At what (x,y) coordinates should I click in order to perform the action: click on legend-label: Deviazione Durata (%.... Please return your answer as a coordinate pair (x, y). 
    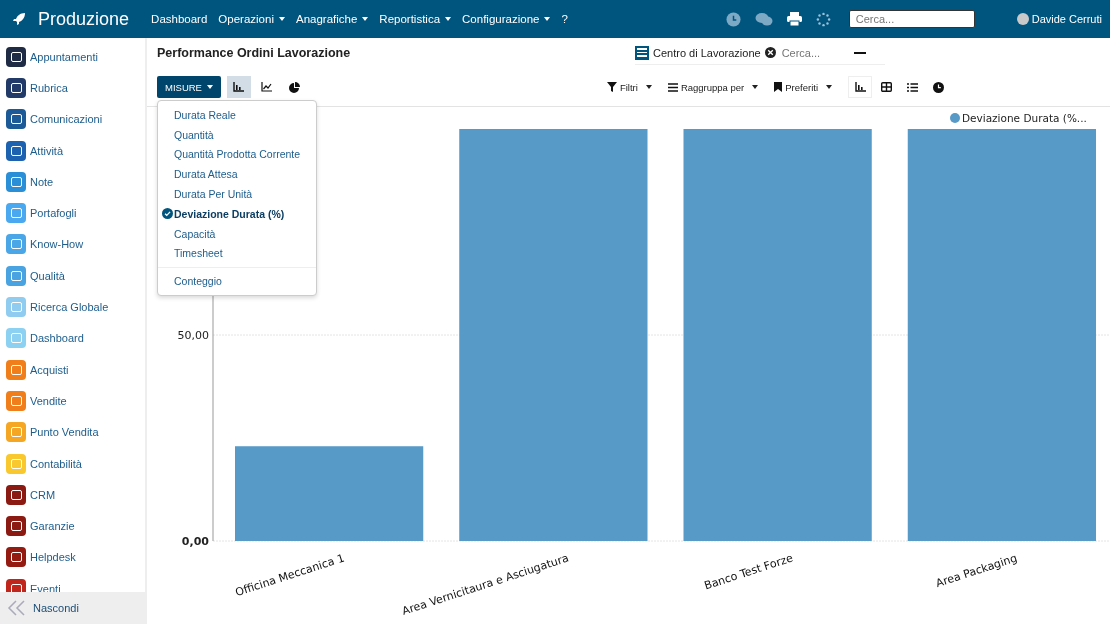
    Looking at the image, I should click on (1024, 118).